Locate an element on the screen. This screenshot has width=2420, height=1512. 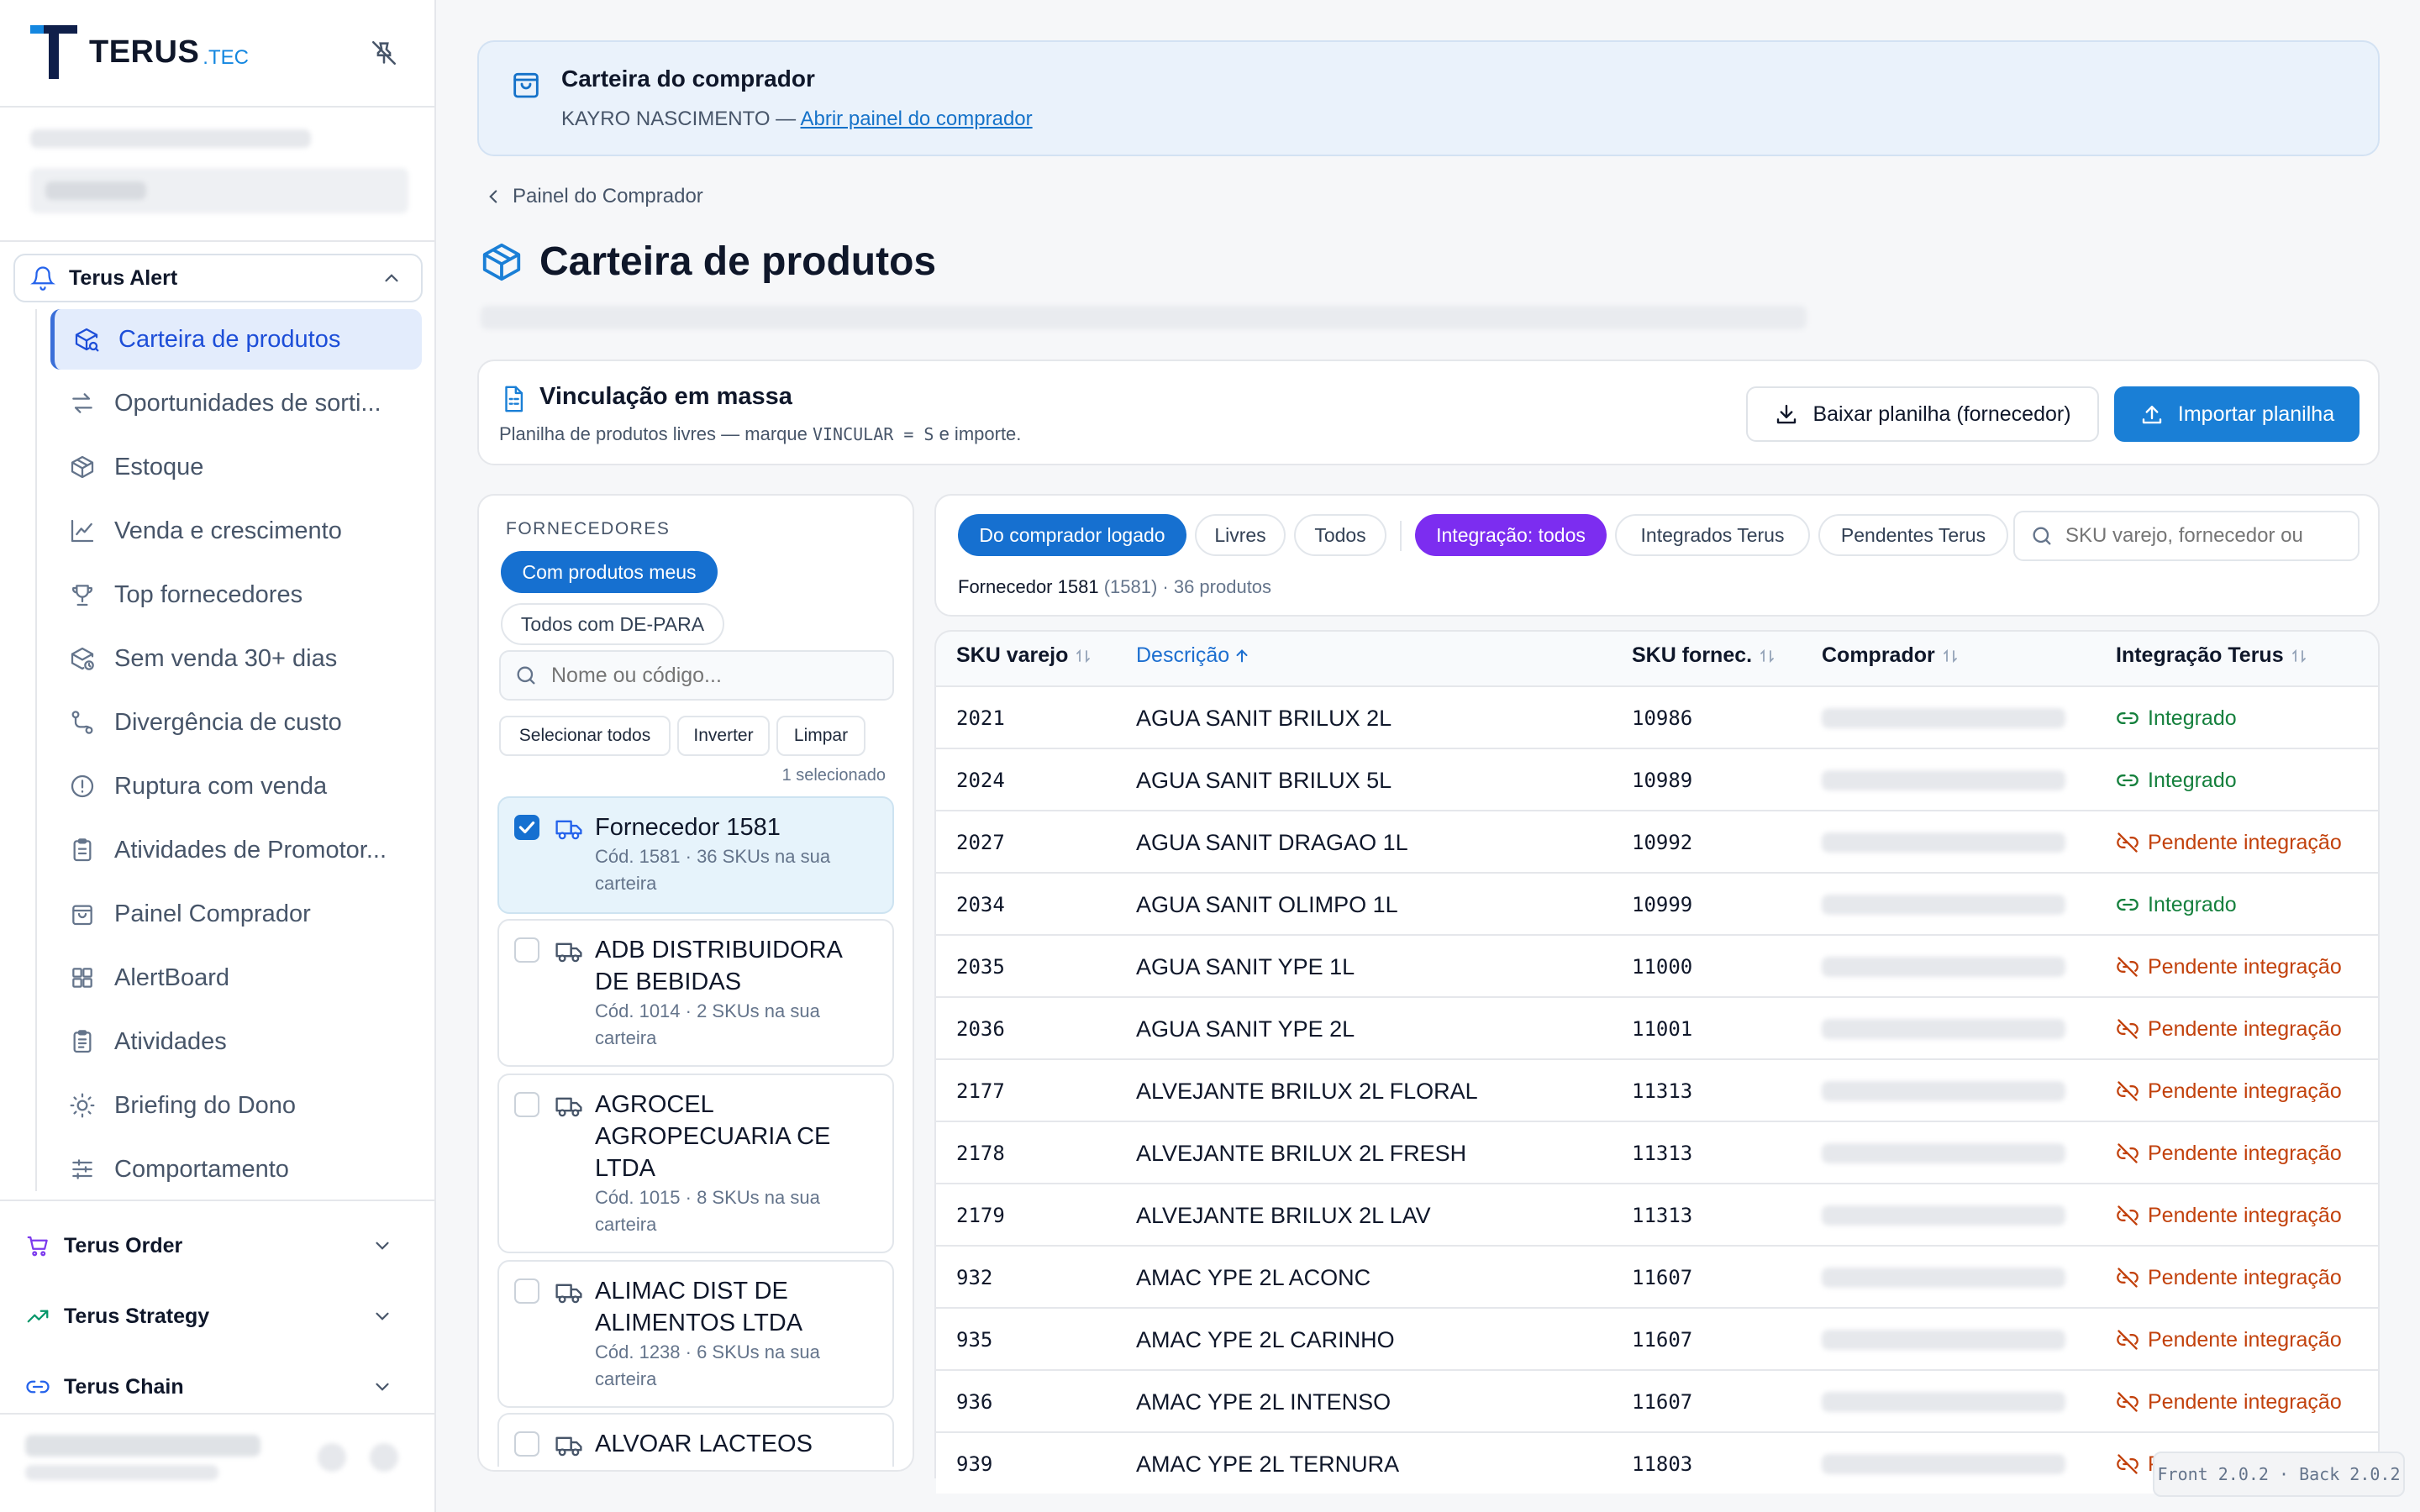
download-sheet-button: Baixar planilha (fornecedor) is located at coordinates (1922, 414).